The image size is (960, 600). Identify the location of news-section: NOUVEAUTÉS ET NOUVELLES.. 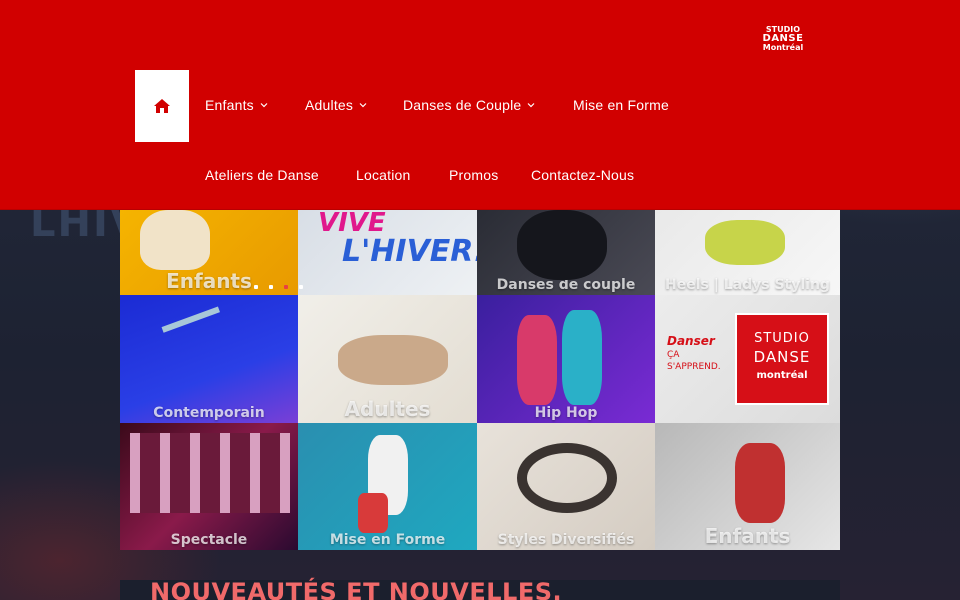
(480, 589).